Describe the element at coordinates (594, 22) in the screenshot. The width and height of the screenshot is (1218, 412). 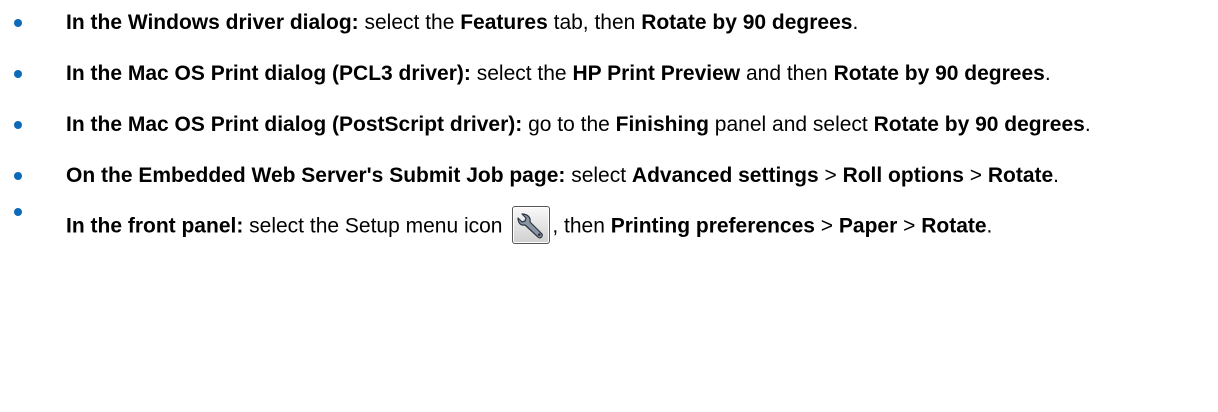
I see `item-text: tab, then` at that location.